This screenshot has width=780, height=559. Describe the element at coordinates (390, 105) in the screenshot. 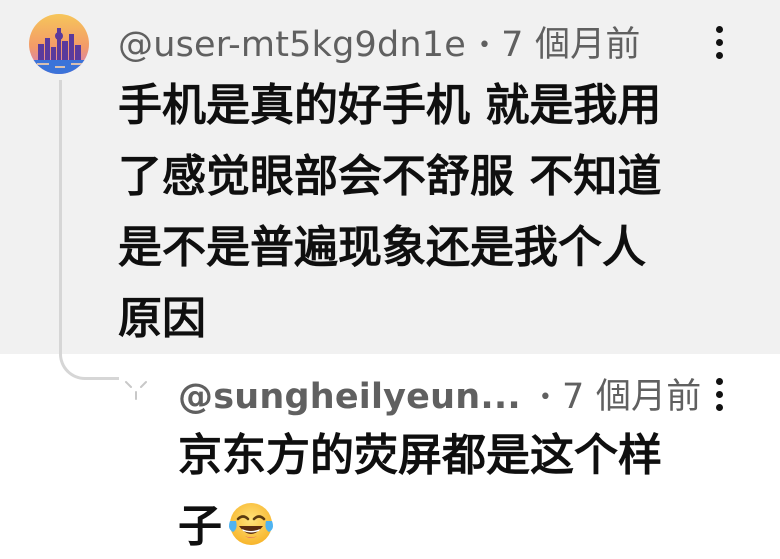

I see `comment-line: 手机是真的好手机 就是我用` at that location.